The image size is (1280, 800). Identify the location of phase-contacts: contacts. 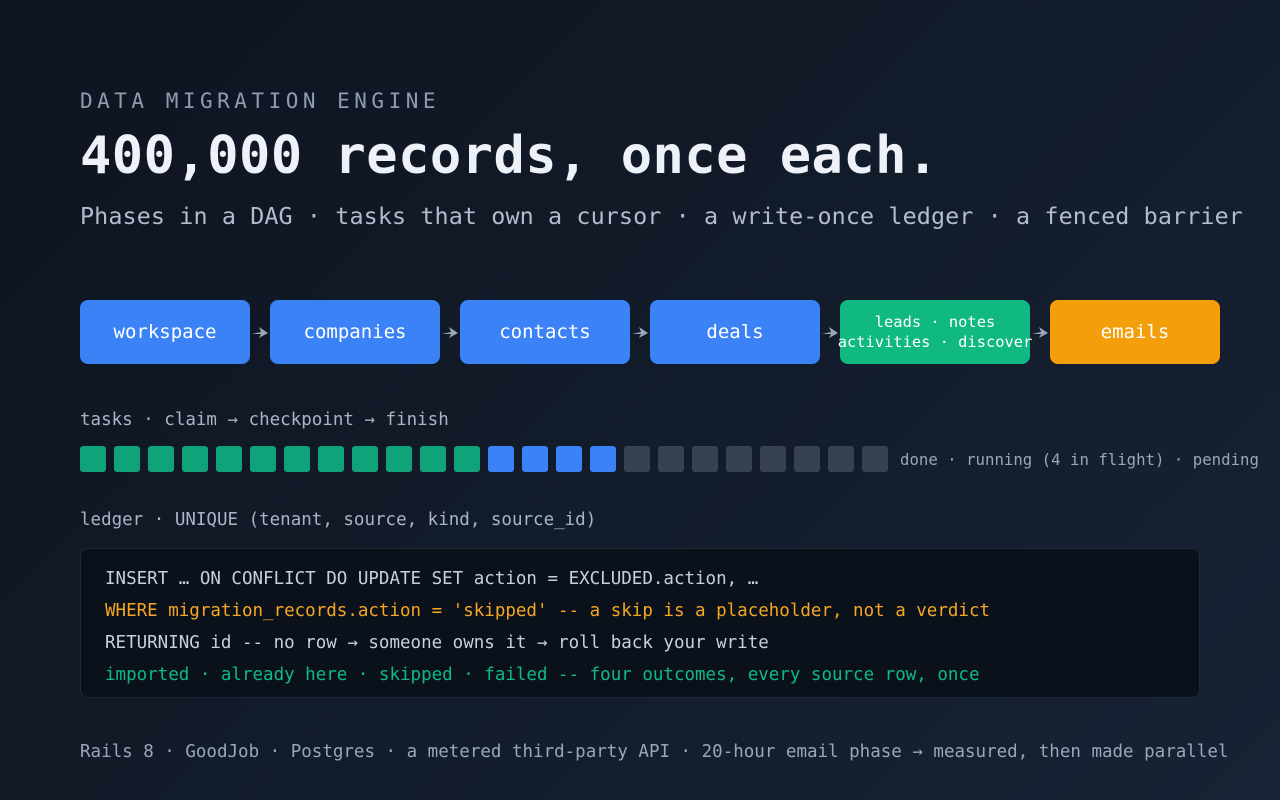
(545, 332).